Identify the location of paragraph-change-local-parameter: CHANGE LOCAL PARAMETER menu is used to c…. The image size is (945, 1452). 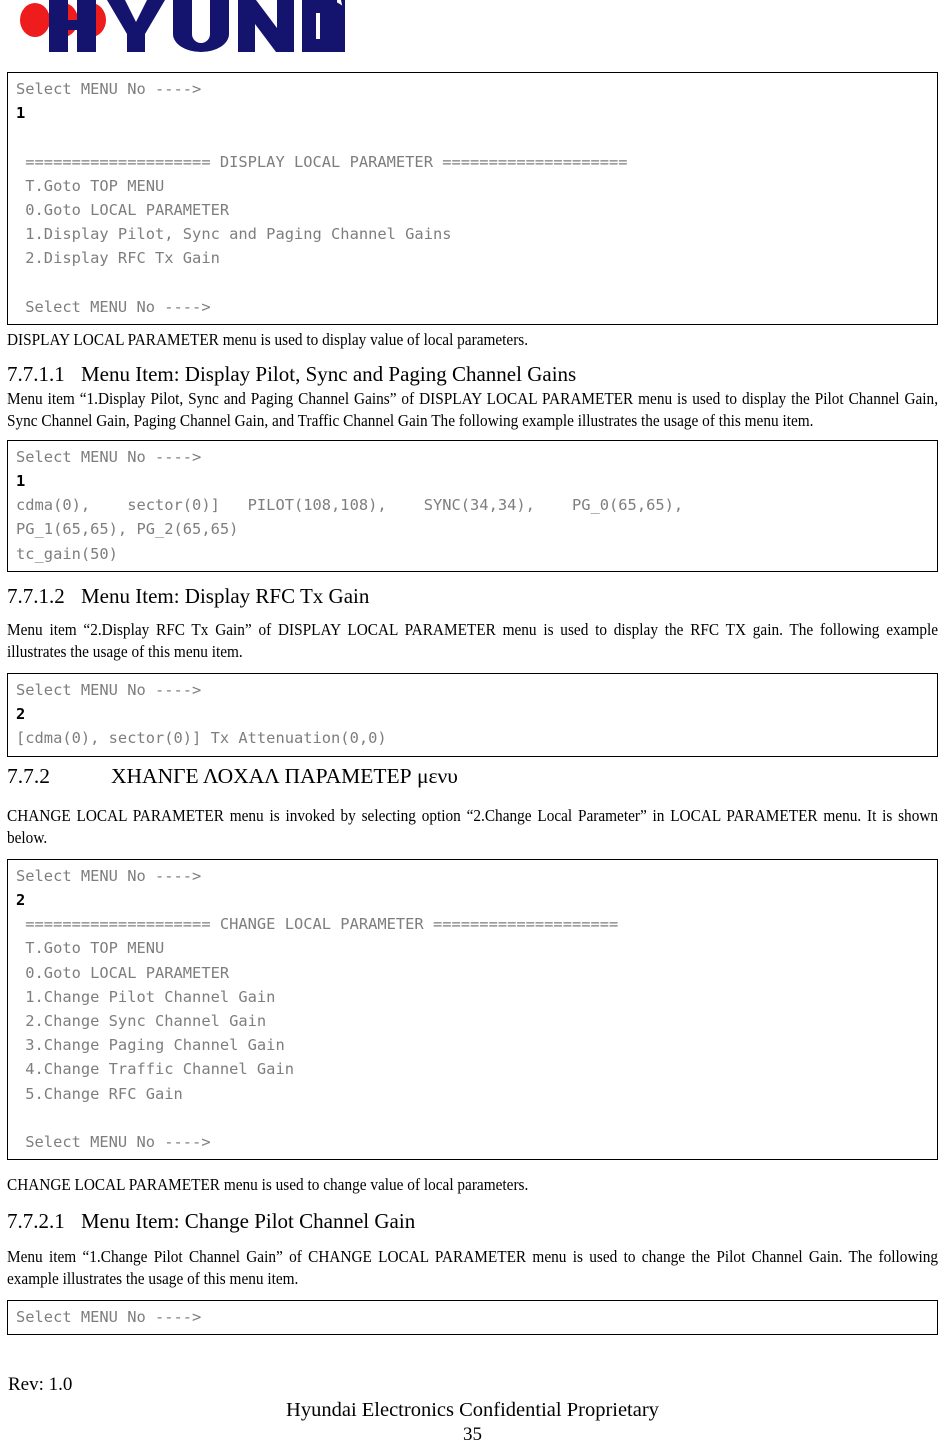
(268, 1185).